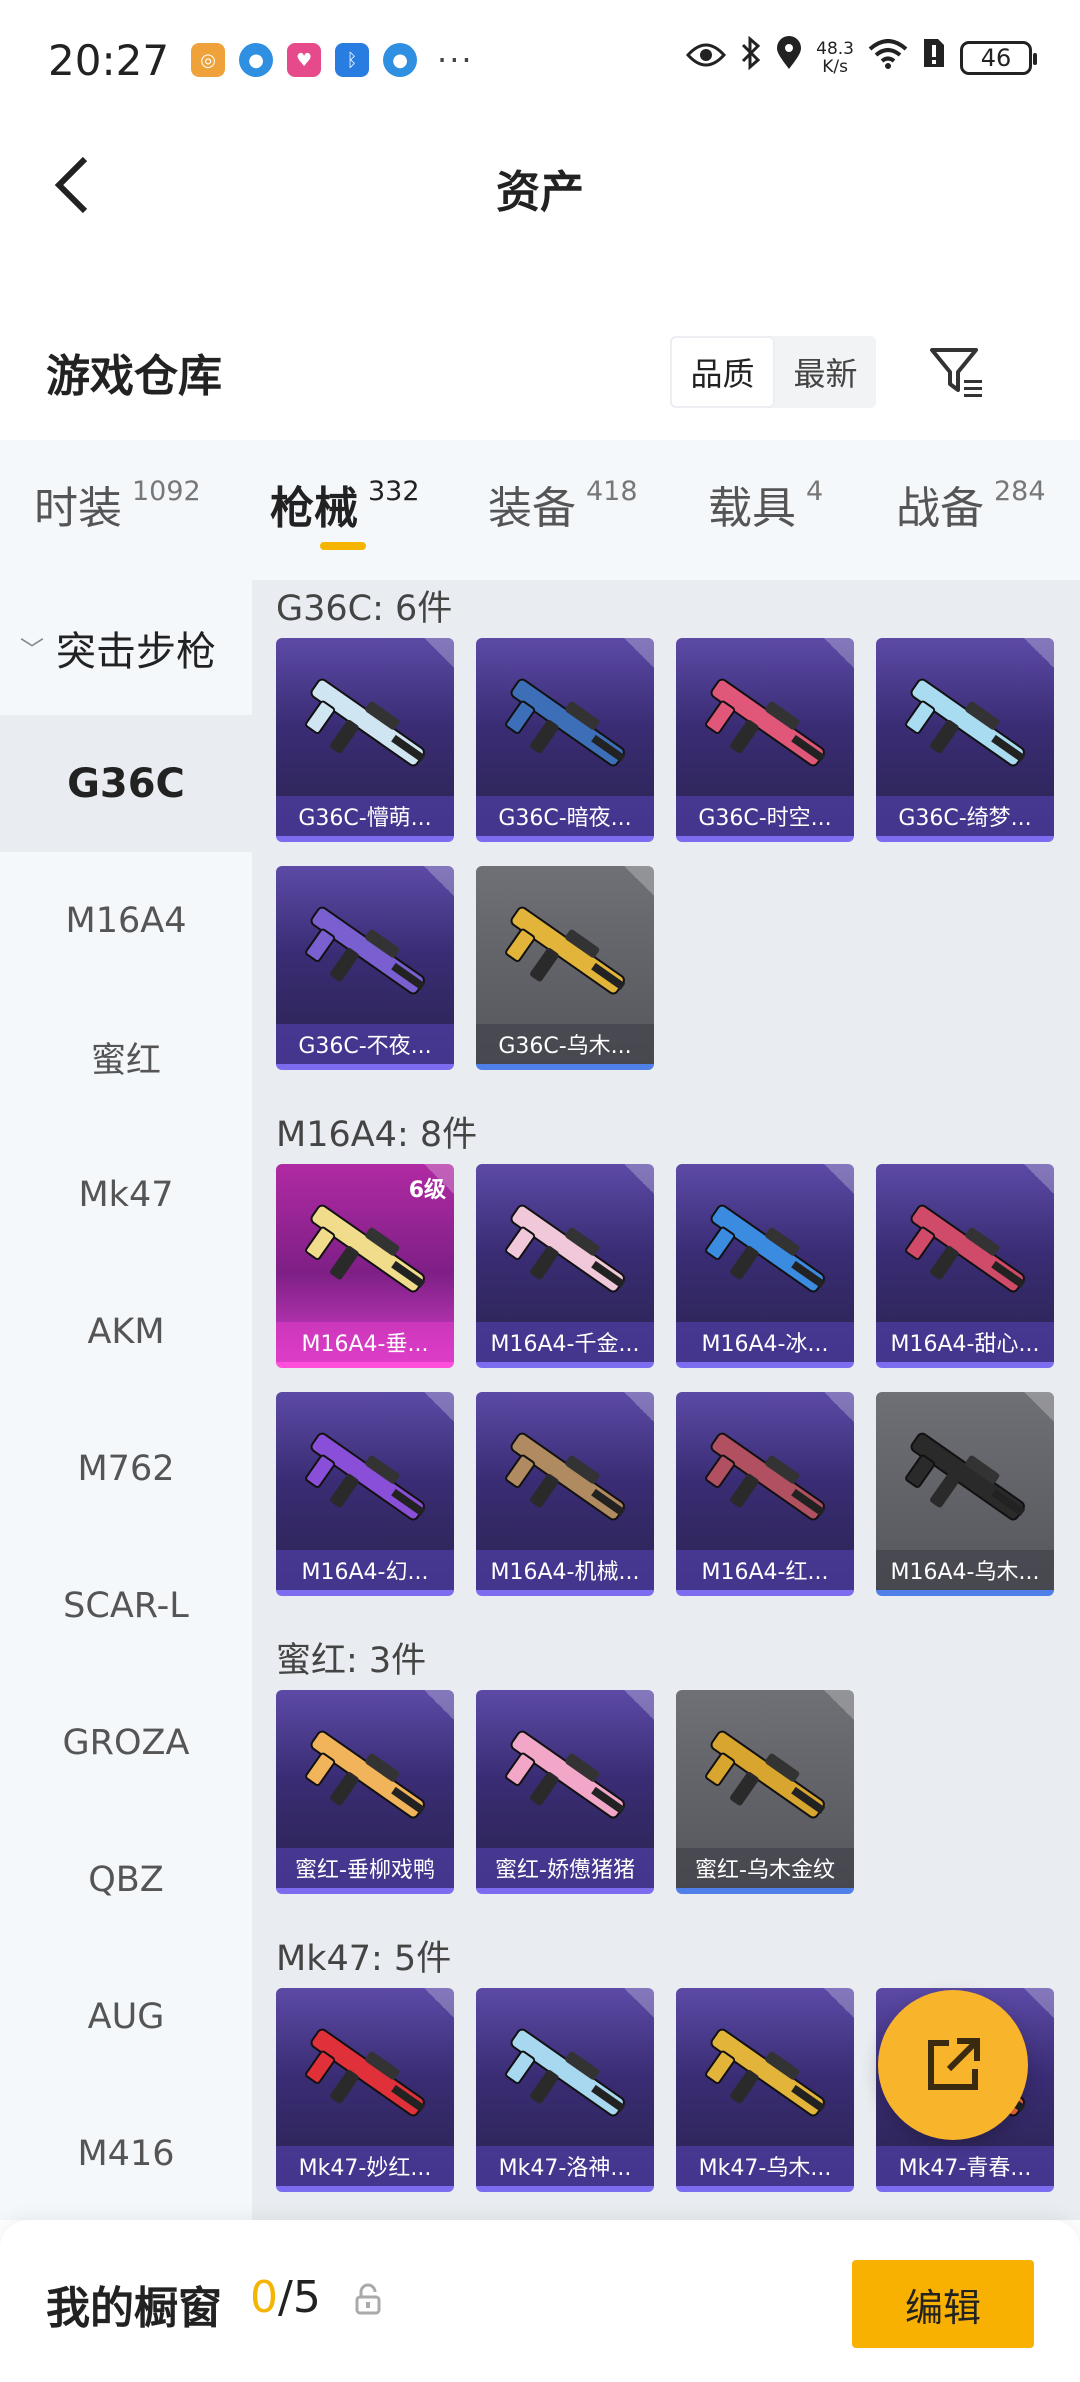  I want to click on weapon-card: 蜜红-垂柳戏鸭, so click(365, 1792).